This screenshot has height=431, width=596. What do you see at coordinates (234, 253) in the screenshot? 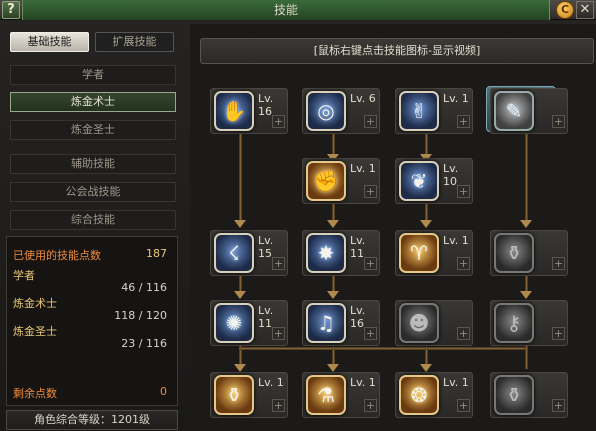
I see `skill-3-1-icon: ☇` at bounding box center [234, 253].